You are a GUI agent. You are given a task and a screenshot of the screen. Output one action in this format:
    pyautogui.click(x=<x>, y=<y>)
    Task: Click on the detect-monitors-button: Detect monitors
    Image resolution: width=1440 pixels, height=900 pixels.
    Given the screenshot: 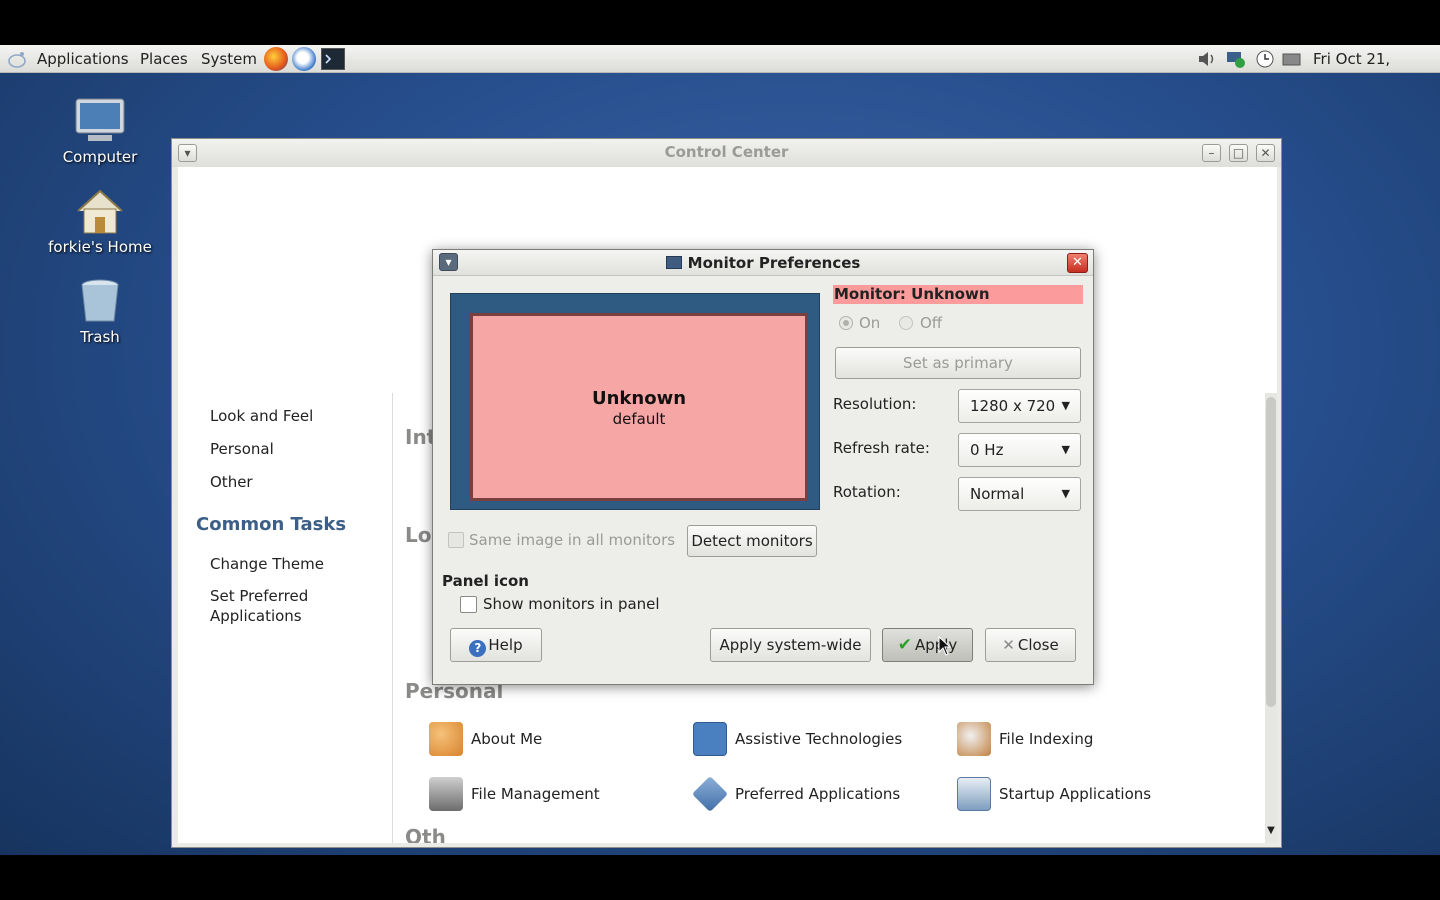 What is the action you would take?
    pyautogui.click(x=752, y=541)
    